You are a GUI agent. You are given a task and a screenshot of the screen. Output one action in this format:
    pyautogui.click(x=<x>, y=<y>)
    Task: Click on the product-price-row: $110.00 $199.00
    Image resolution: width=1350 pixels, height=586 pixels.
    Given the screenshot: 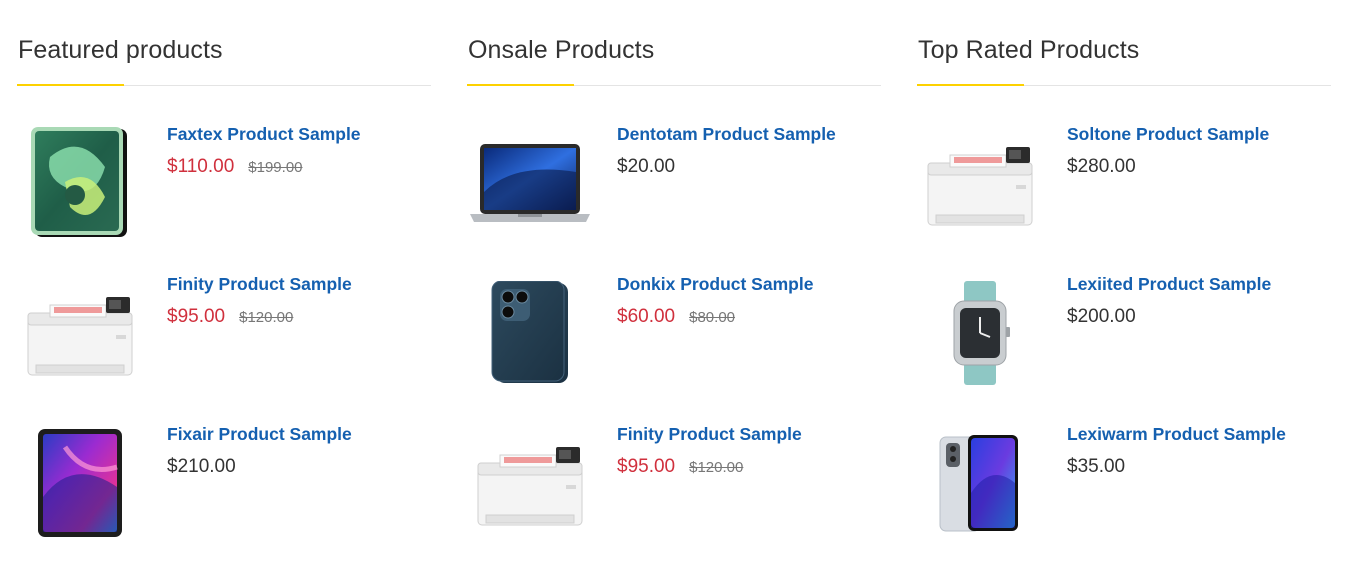 What is the action you would take?
    pyautogui.click(x=264, y=167)
    